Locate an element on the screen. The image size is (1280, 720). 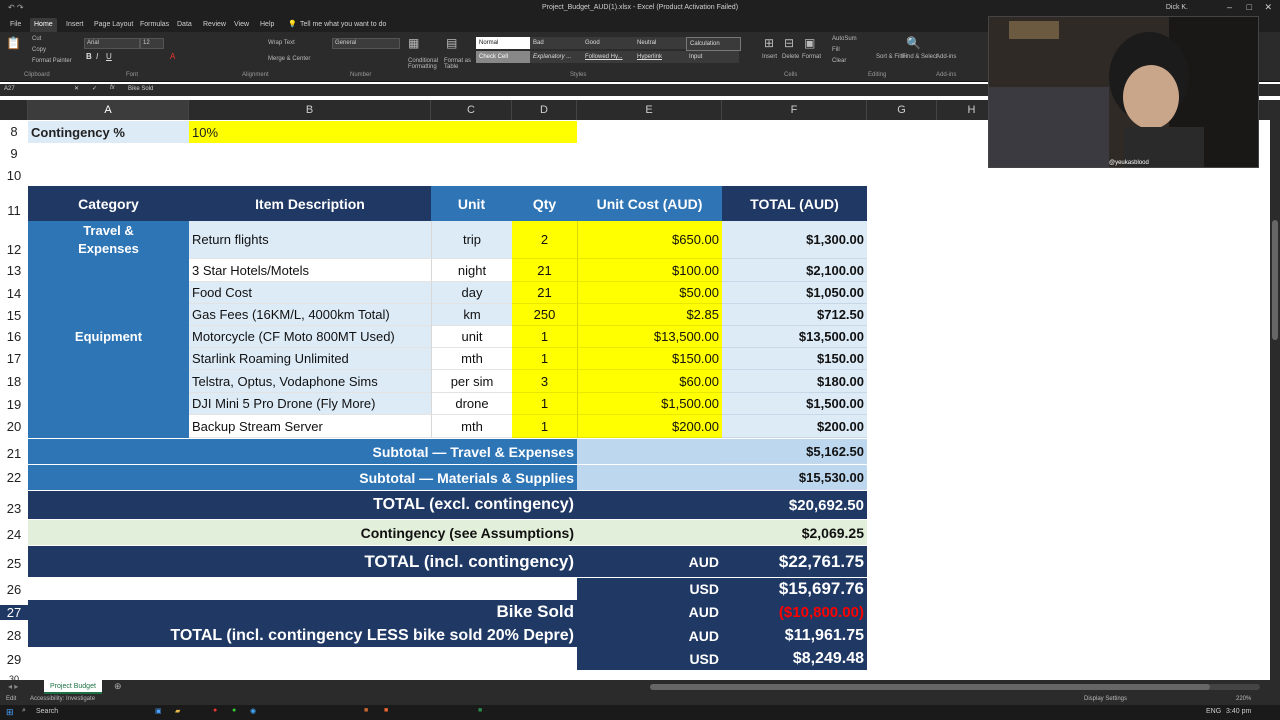
bike-sold-currency: AUD is located at coordinates (649, 612).